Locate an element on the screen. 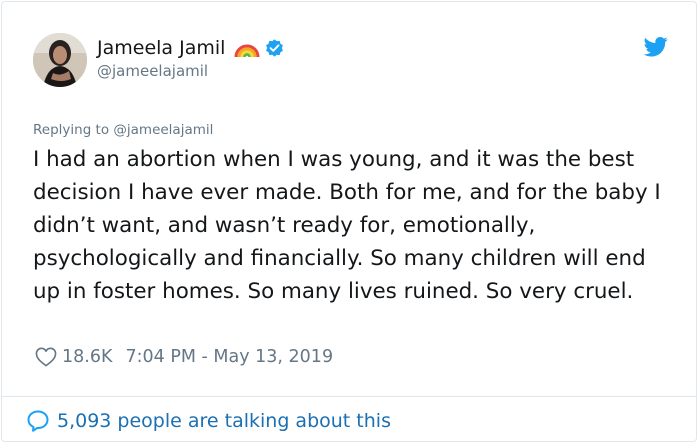 Image resolution: width=700 pixels, height=444 pixels. avatar-image is located at coordinates (60, 60).